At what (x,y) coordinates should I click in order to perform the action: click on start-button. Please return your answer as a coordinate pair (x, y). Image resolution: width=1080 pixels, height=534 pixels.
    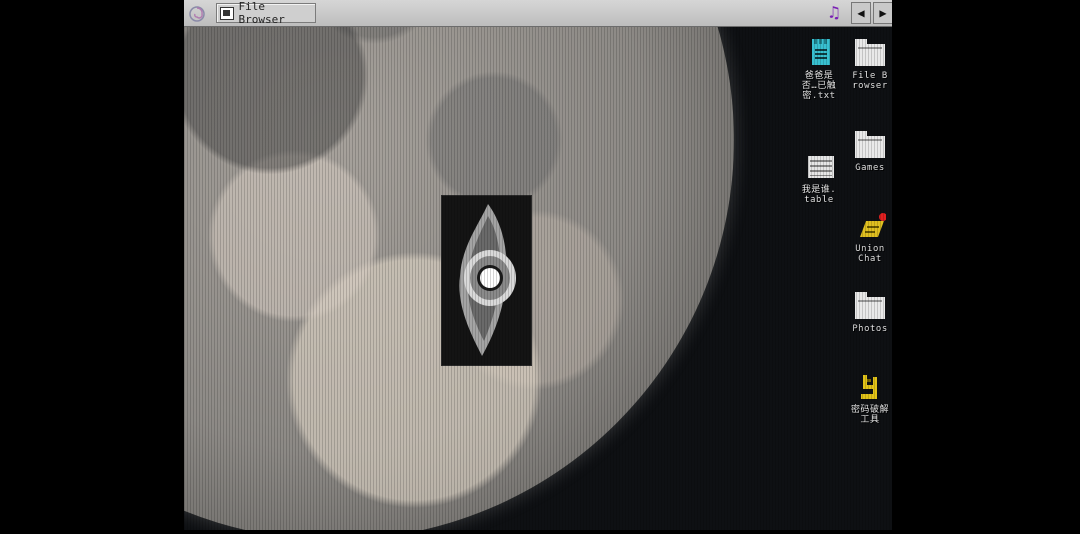
    Looking at the image, I should click on (197, 13).